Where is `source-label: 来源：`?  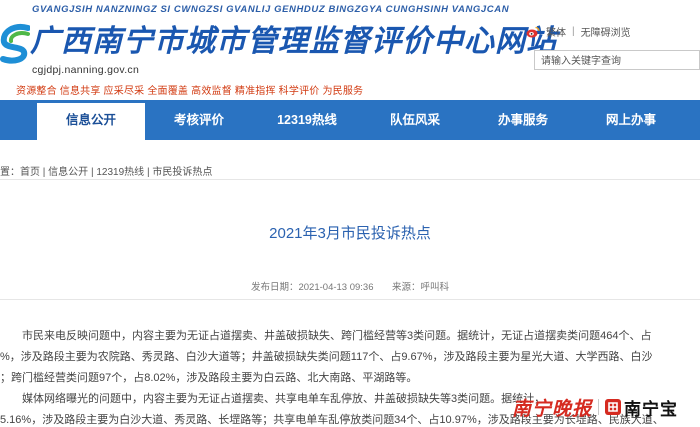 source-label: 来源： is located at coordinates (406, 287).